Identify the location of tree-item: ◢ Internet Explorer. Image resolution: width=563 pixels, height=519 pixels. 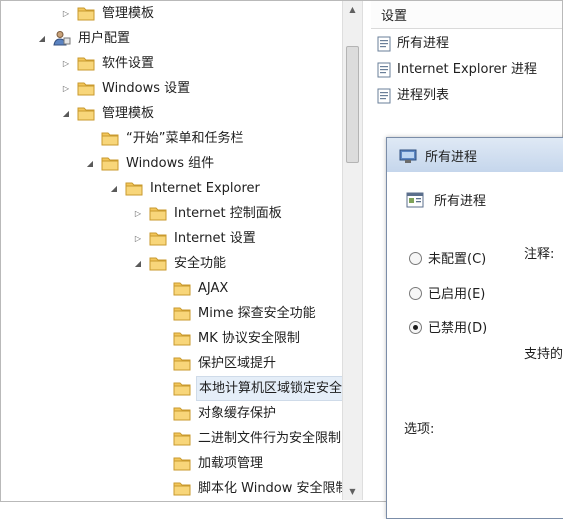
(171, 188).